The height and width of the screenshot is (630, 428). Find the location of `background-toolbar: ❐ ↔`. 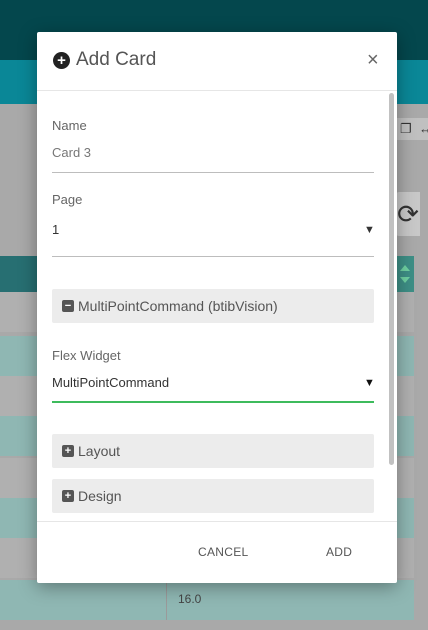

background-toolbar: ❐ ↔ is located at coordinates (412, 129).